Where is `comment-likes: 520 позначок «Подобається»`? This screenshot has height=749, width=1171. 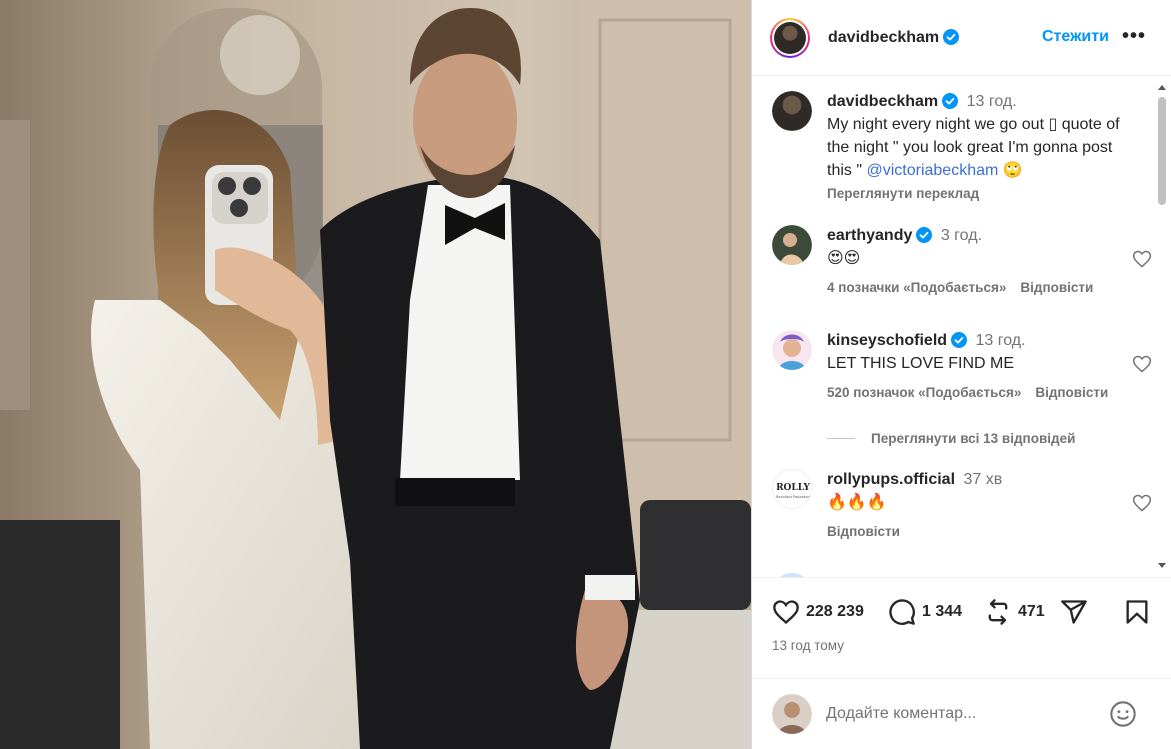
comment-likes: 520 позначок «Подобається» is located at coordinates (924, 392).